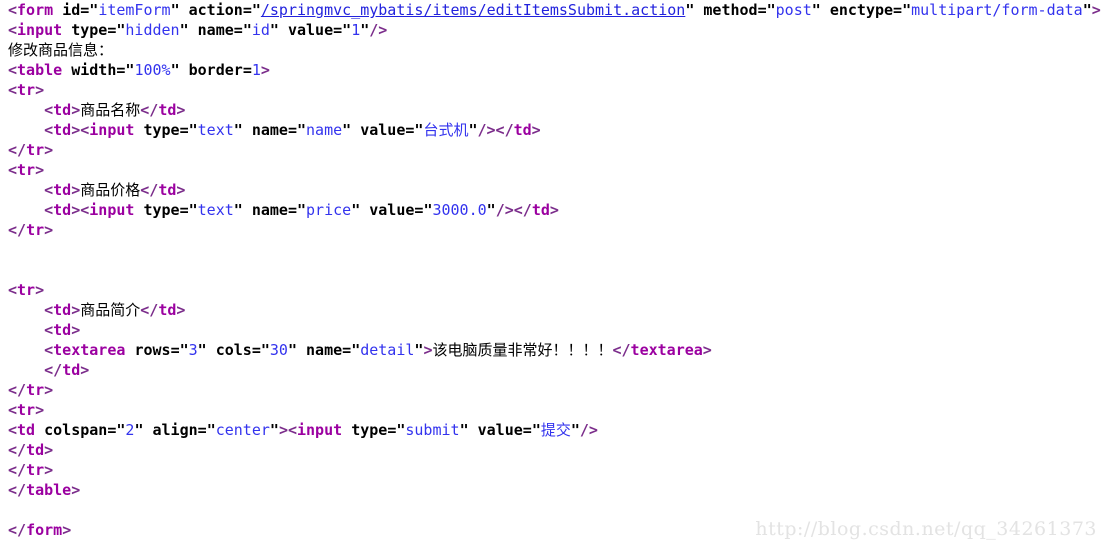 The width and height of the screenshot is (1105, 548). Describe the element at coordinates (522, 350) in the screenshot. I see `code-token-cjk: 该电脑质量非常好！！！！` at that location.